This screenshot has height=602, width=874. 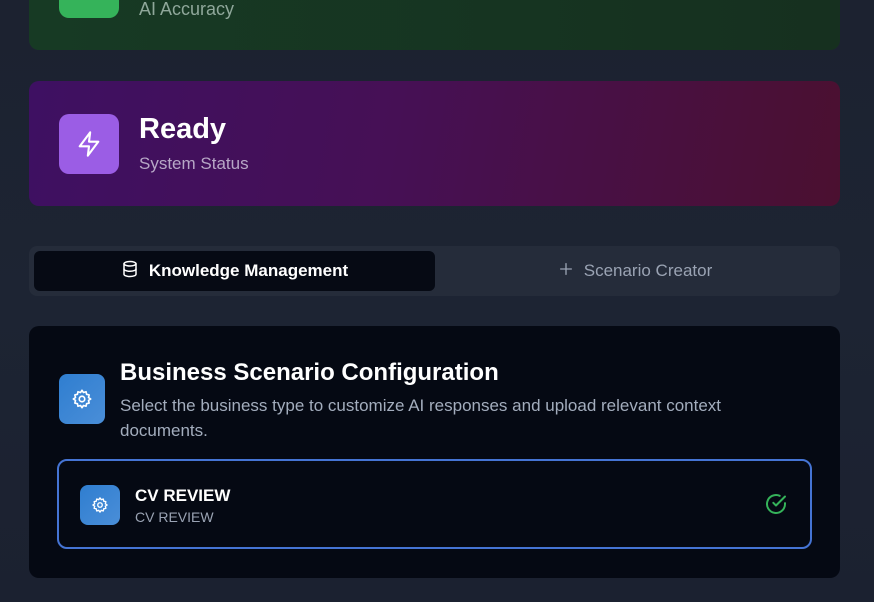 What do you see at coordinates (248, 270) in the screenshot?
I see `tab-knowledge-management-label: Knowledge Management` at bounding box center [248, 270].